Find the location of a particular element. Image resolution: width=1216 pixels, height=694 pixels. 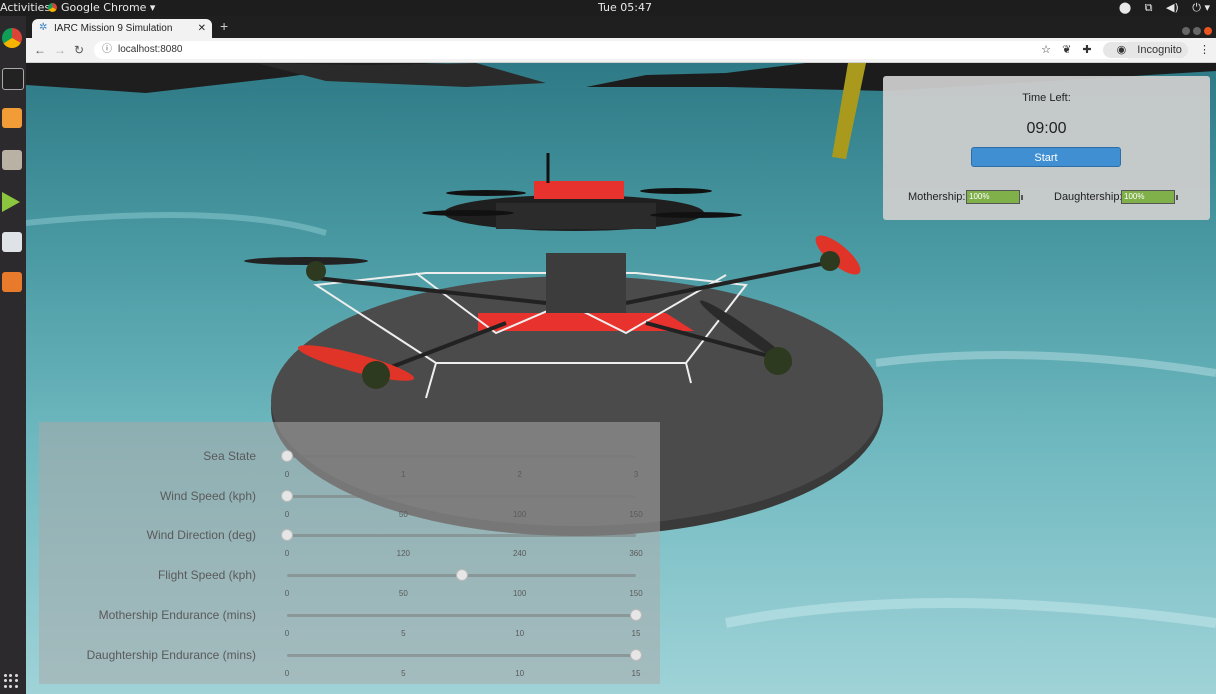

clock: Tue 05:47 is located at coordinates (625, 8).